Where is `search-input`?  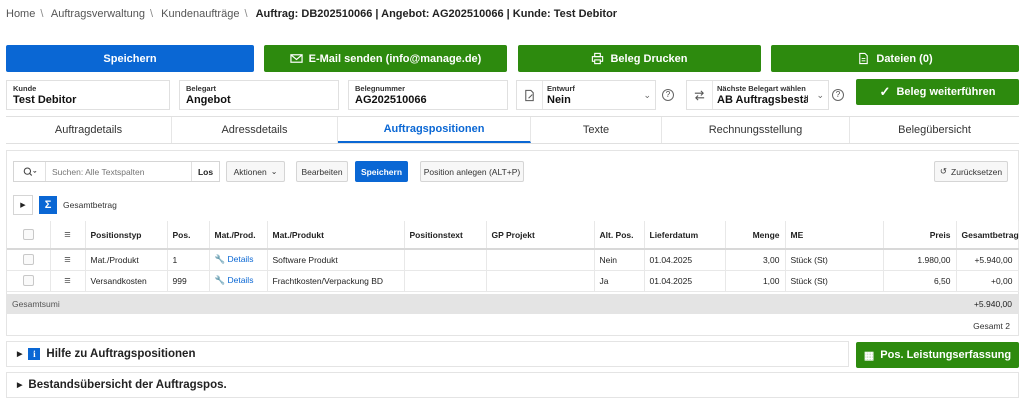
search-input is located at coordinates (118, 171).